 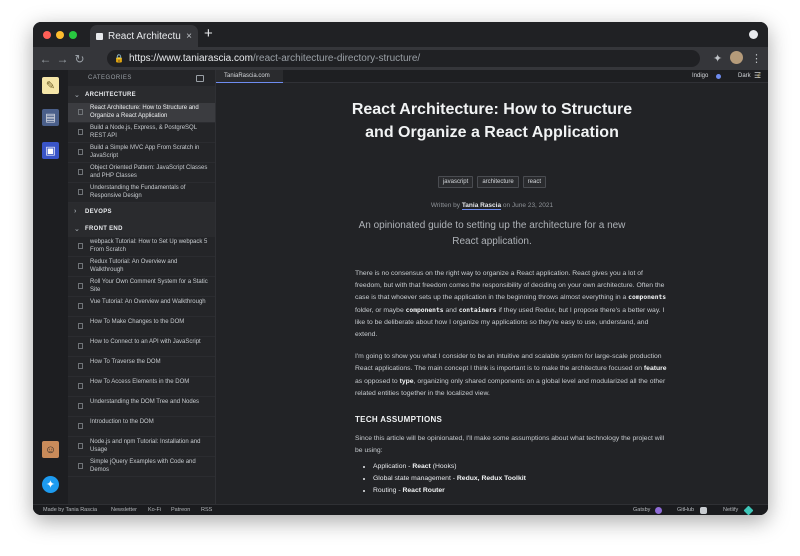 I want to click on sidebar-item: How To Traverse the DOM, so click(x=141, y=367).